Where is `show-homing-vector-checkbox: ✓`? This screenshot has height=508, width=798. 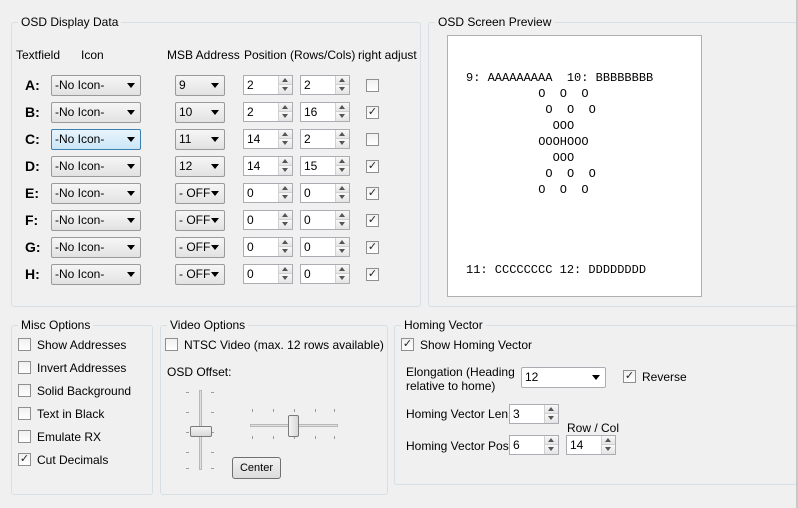 show-homing-vector-checkbox: ✓ is located at coordinates (407, 344).